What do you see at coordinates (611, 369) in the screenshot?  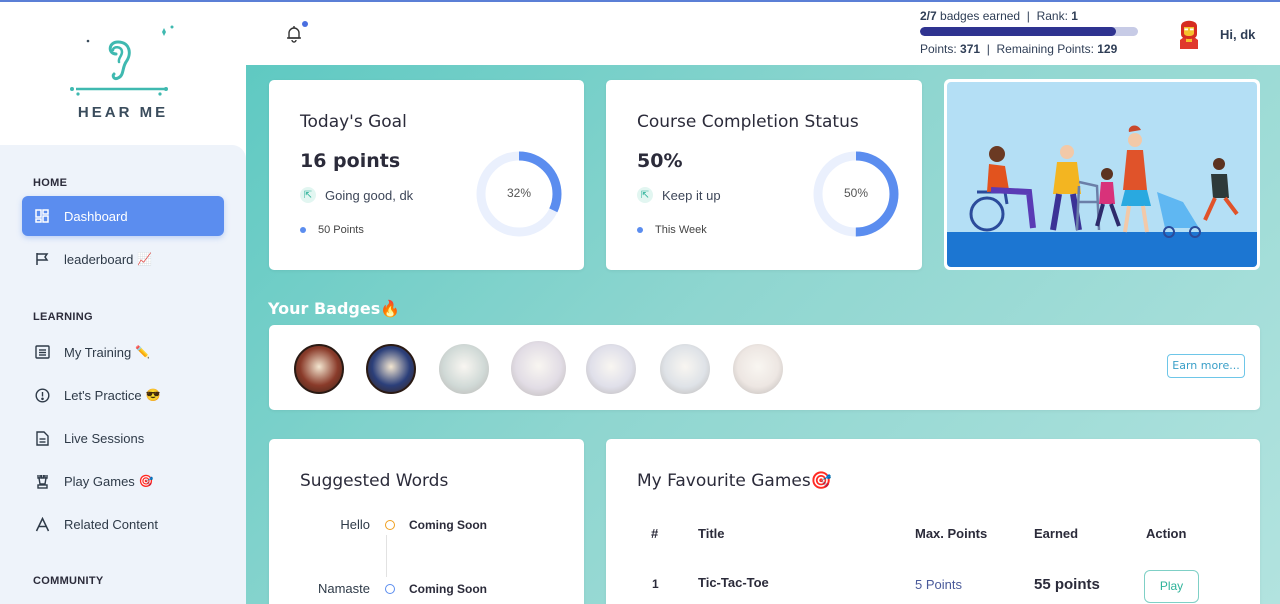 I see `badge-owl-portrait` at bounding box center [611, 369].